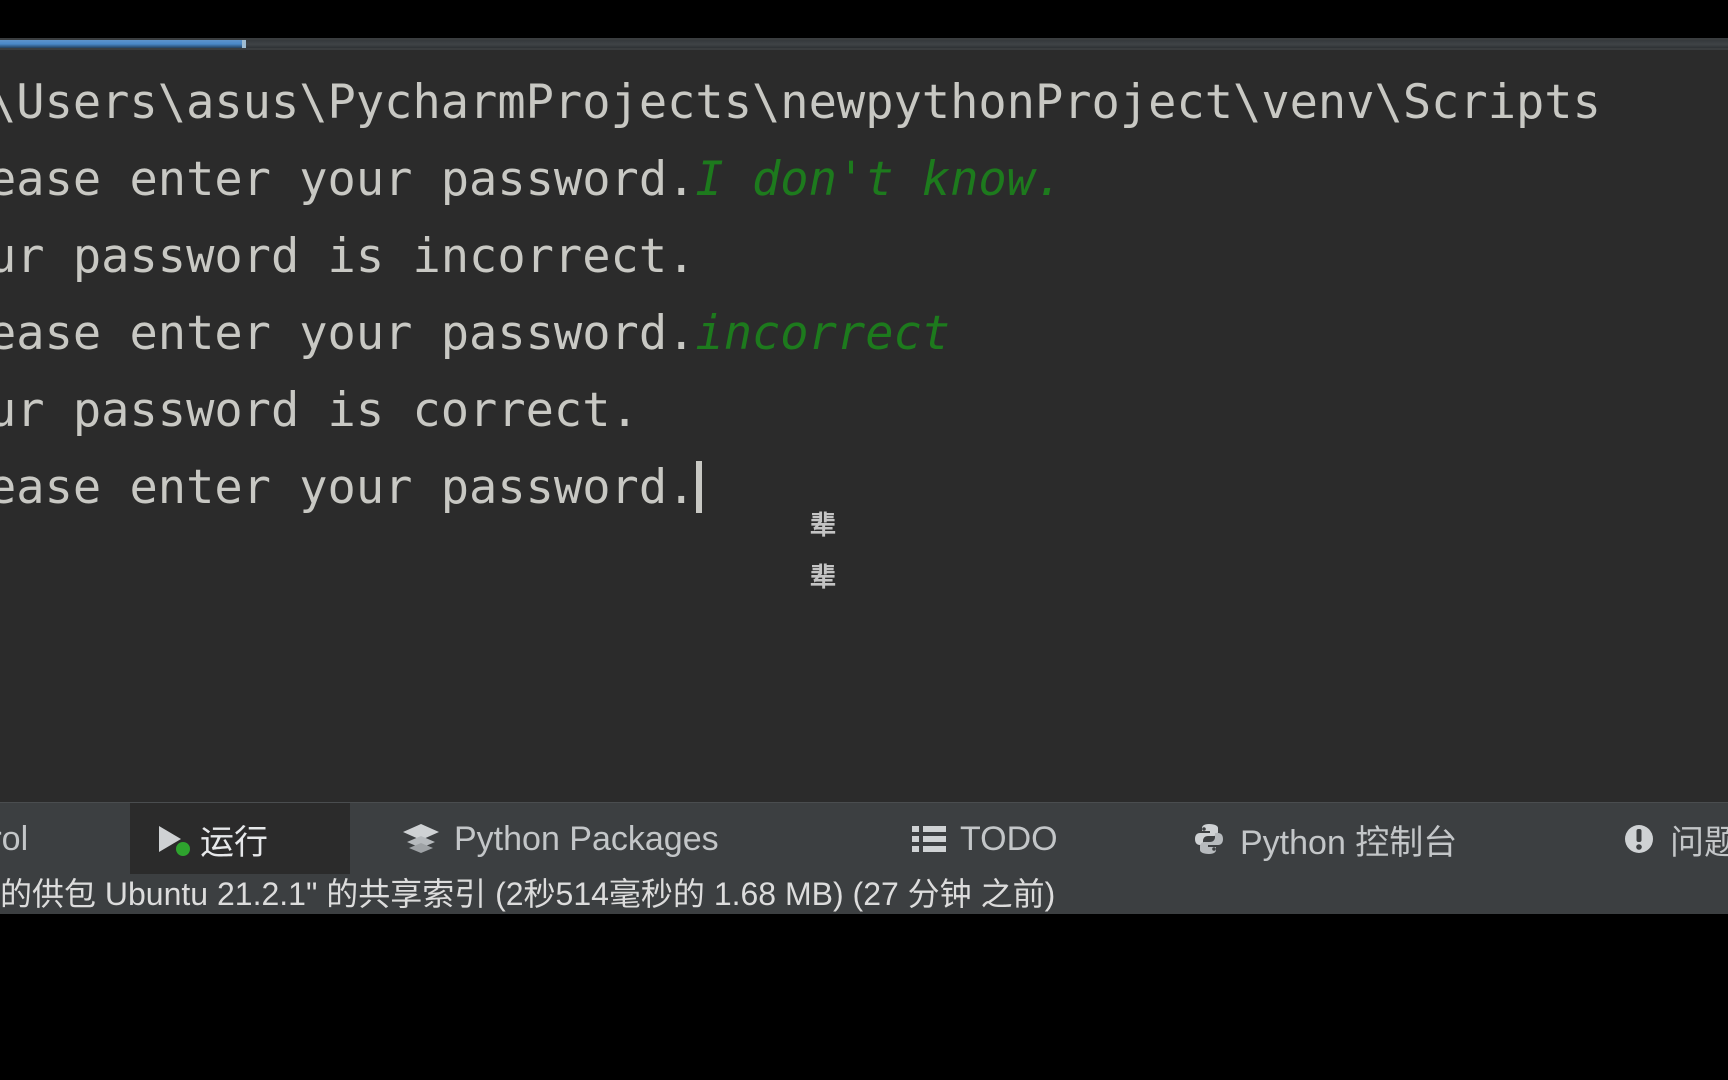 The image size is (1728, 1080). I want to click on tab-run: 运行, so click(240, 839).